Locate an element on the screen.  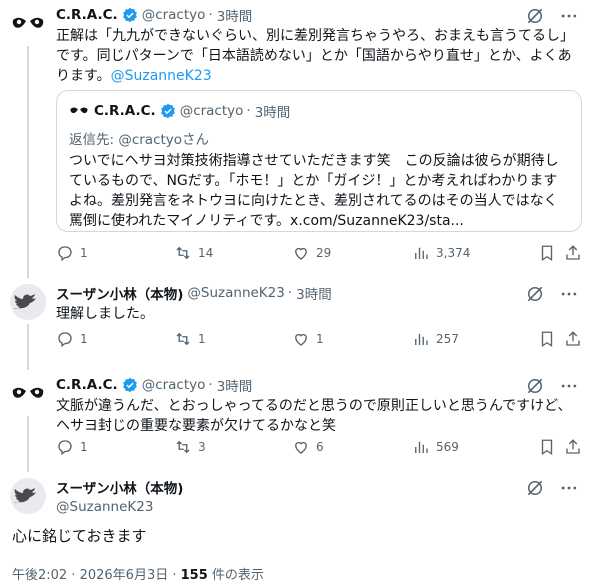
quote-author-name: C.R.A.C. is located at coordinates (125, 111).